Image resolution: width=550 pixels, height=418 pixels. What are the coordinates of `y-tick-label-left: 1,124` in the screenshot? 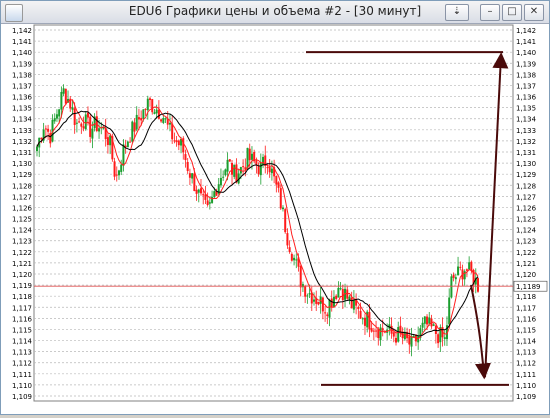 It's located at (22, 231).